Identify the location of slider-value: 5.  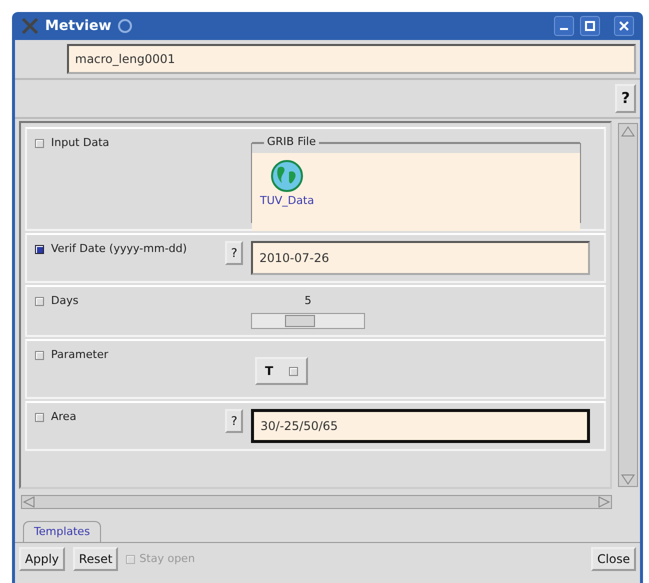
(308, 300).